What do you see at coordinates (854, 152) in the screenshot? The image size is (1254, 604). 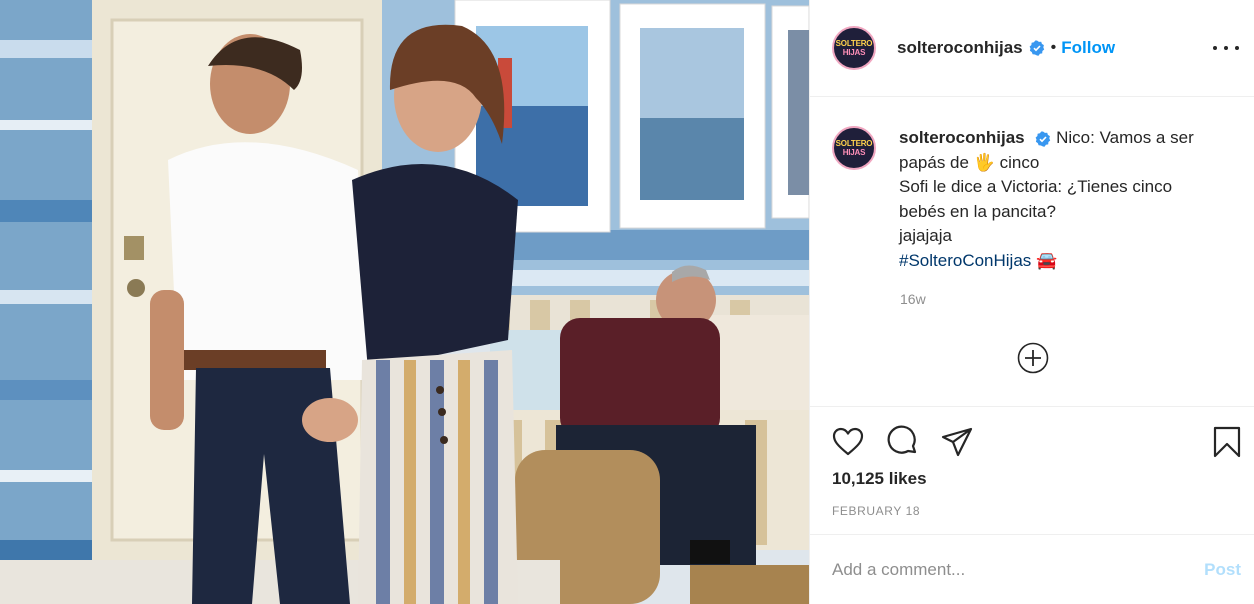 I see `caption-avatar-text-bottom: HIJAS` at bounding box center [854, 152].